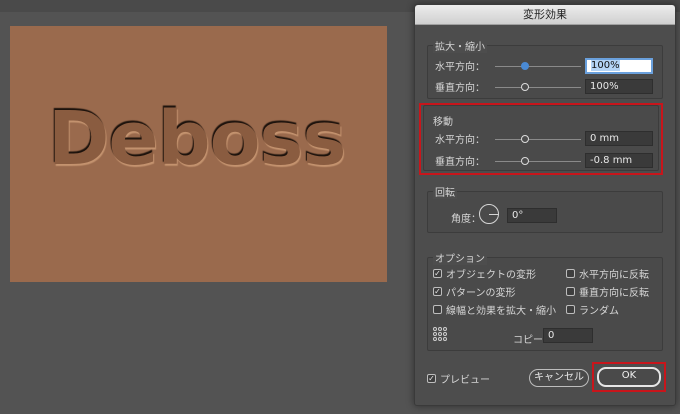 The image size is (680, 414). What do you see at coordinates (614, 275) in the screenshot?
I see `reflect-x-label: 水平方向に反転` at bounding box center [614, 275].